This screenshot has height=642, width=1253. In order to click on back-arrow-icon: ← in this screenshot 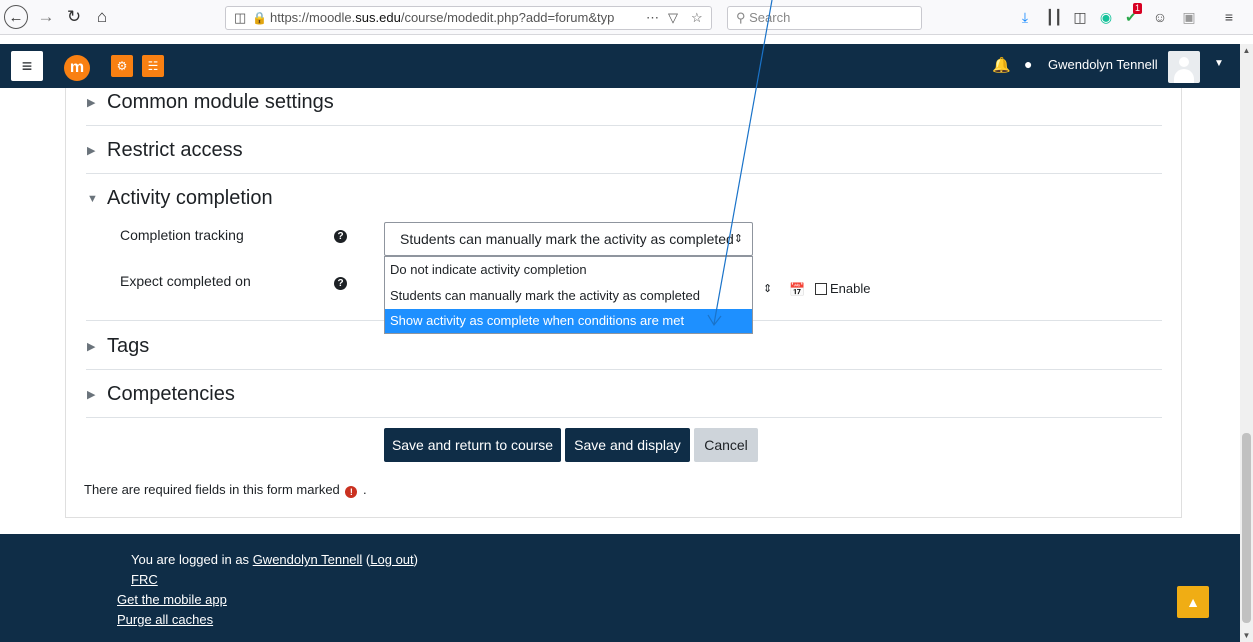, I will do `click(16, 17)`.